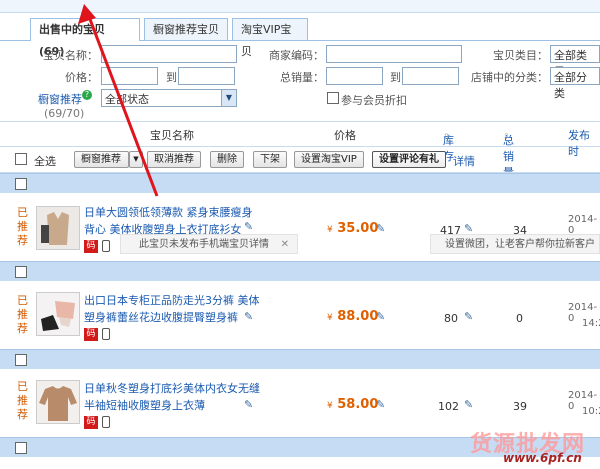 Image resolution: width=600 pixels, height=469 pixels. What do you see at coordinates (87, 14) in the screenshot?
I see `arrow-head-icon` at bounding box center [87, 14].